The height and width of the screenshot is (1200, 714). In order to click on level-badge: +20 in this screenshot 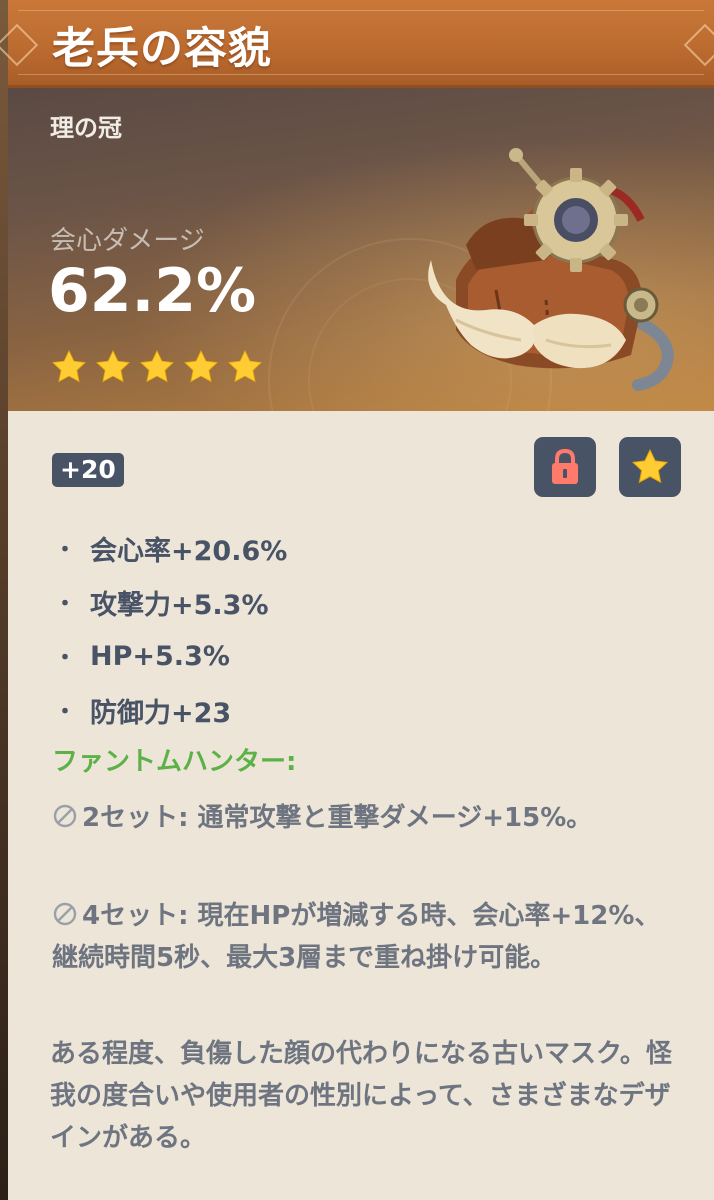, I will do `click(88, 470)`.